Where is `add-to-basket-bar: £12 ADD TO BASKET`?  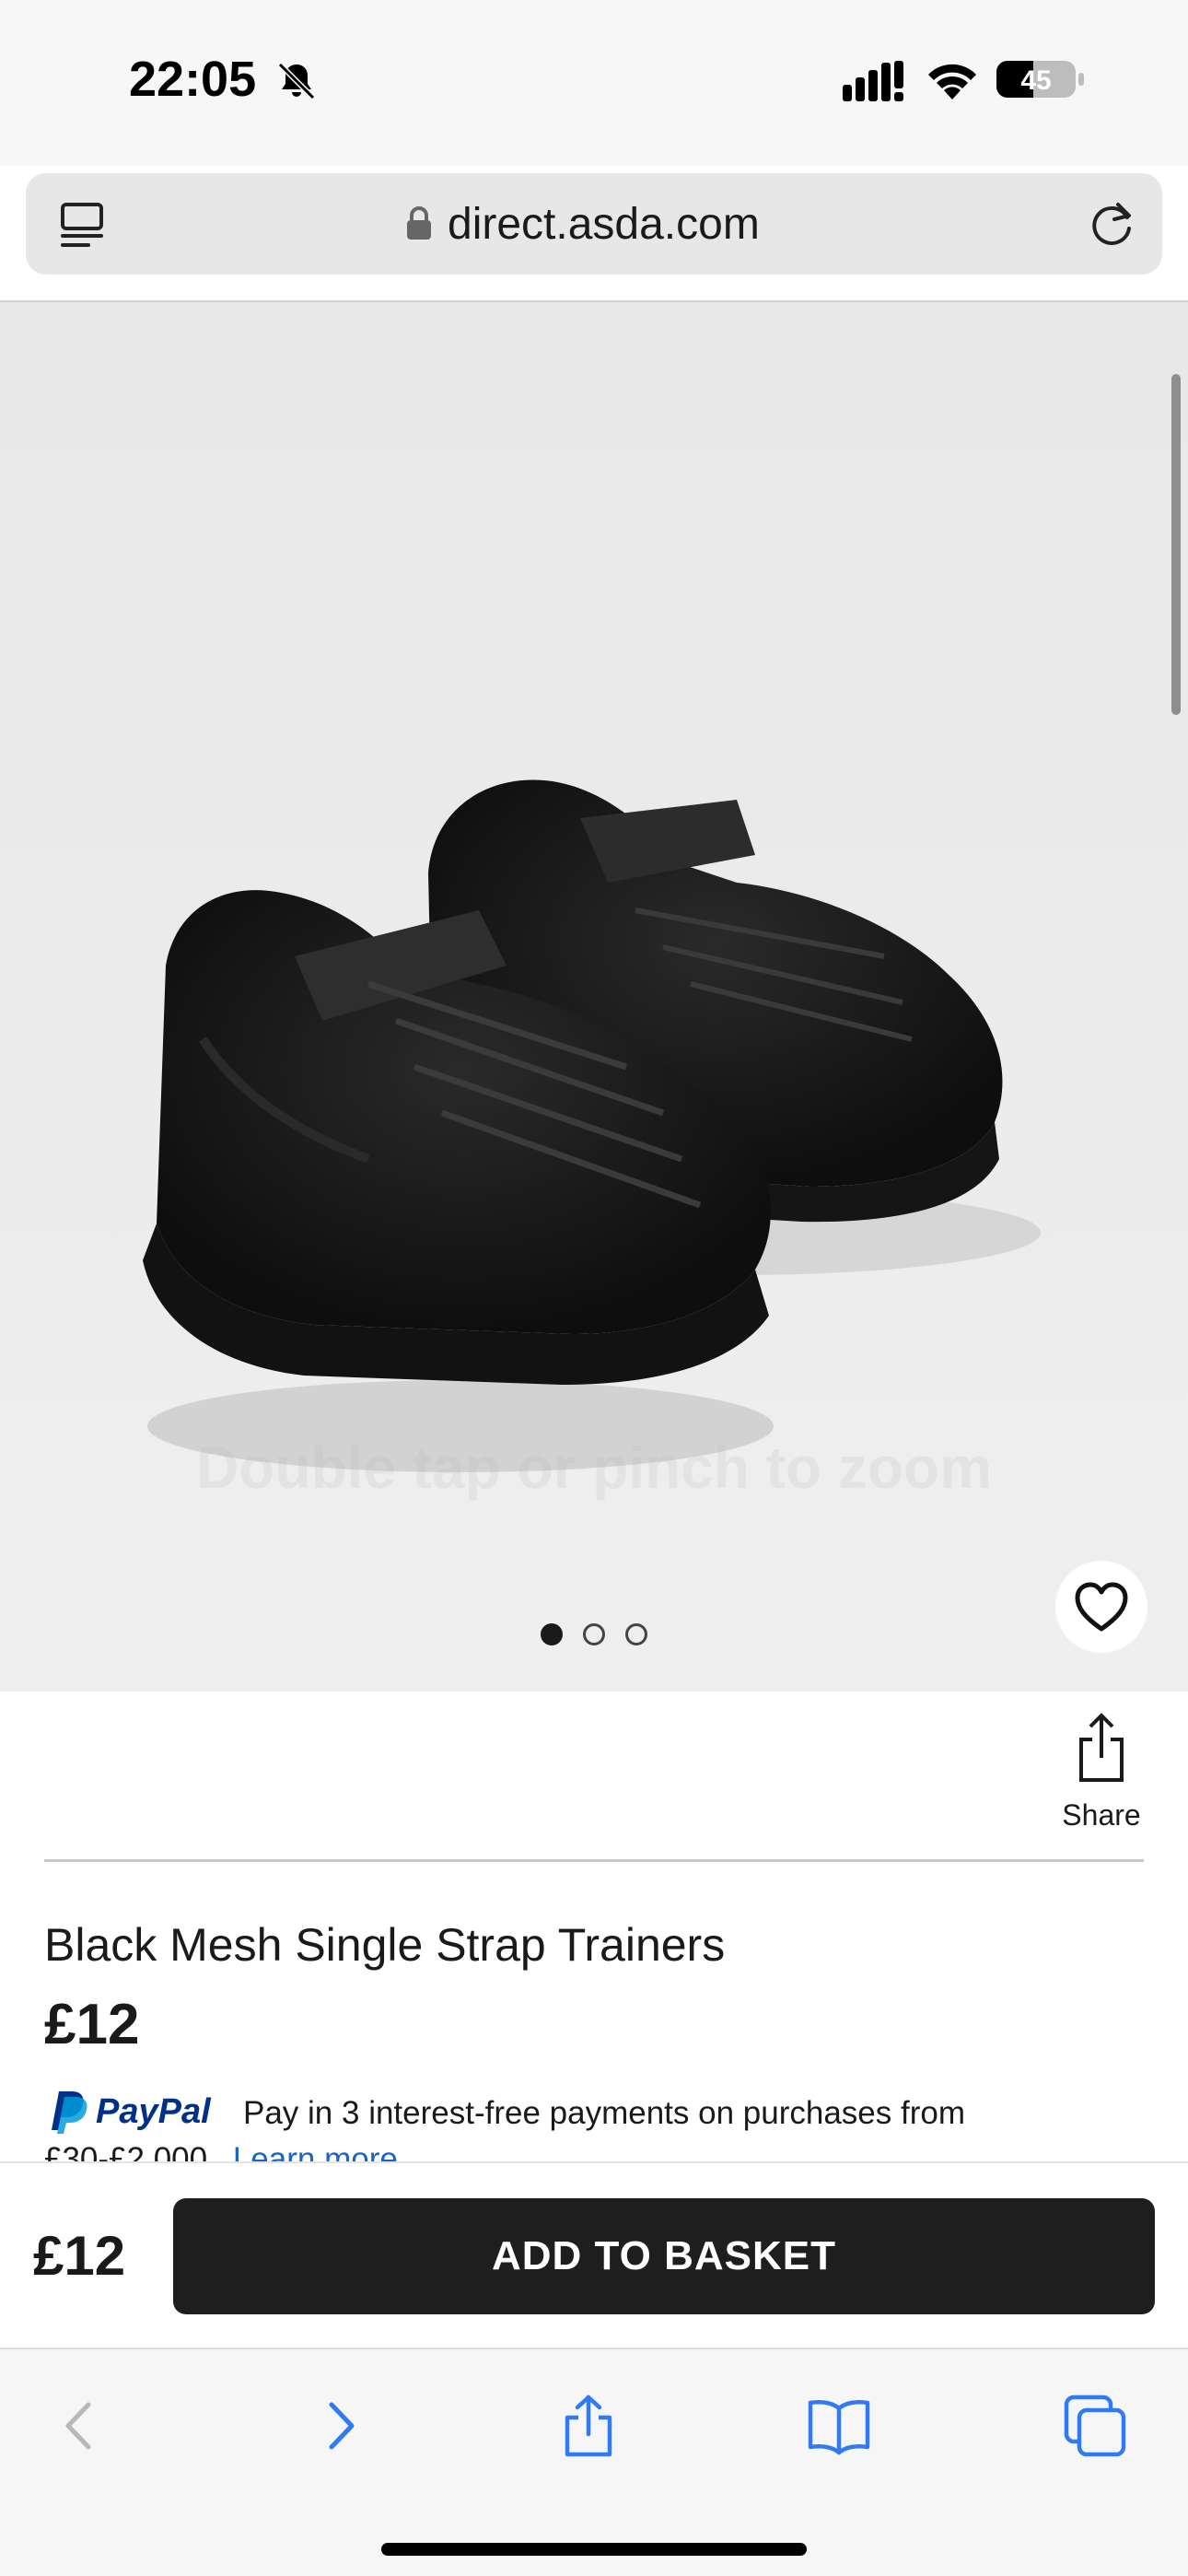
add-to-basket-bar: £12 ADD TO BASKET is located at coordinates (594, 2253).